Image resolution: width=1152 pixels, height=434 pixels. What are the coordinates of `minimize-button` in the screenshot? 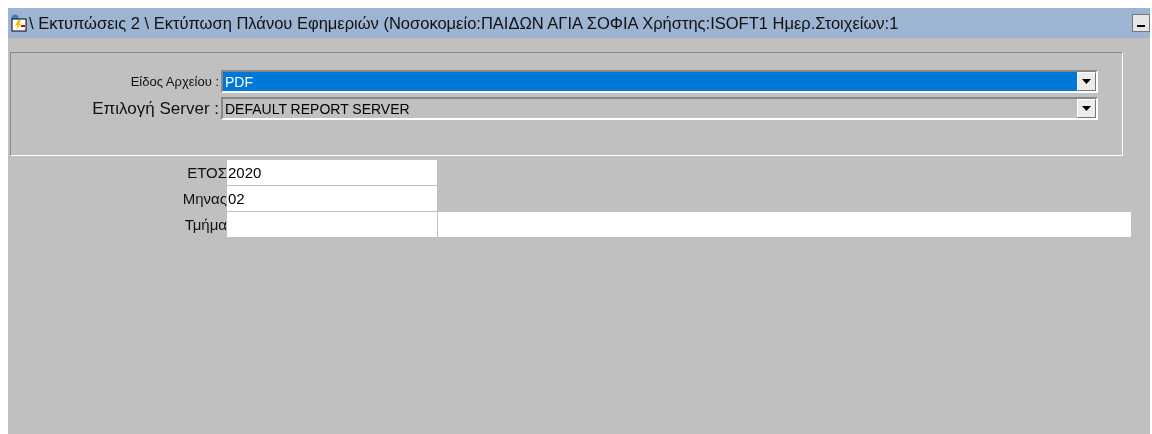 It's located at (1141, 23).